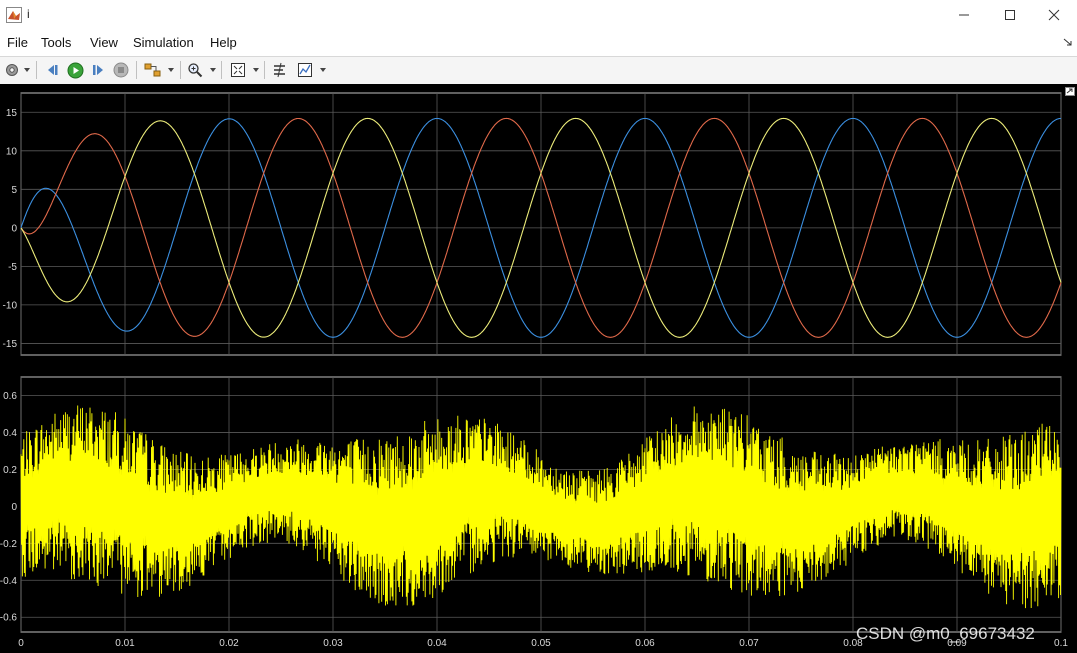  I want to click on step-back-button, so click(53, 70).